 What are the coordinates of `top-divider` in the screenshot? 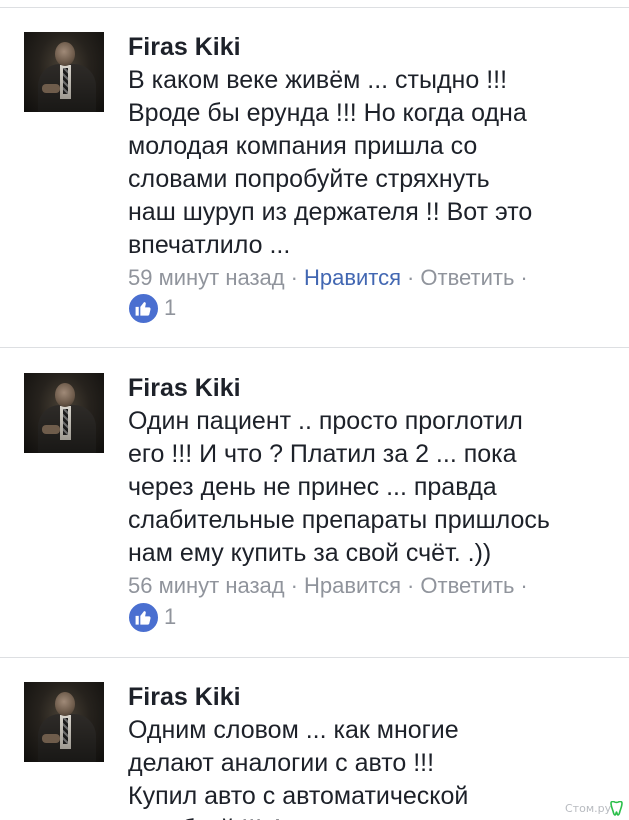 It's located at (314, 7).